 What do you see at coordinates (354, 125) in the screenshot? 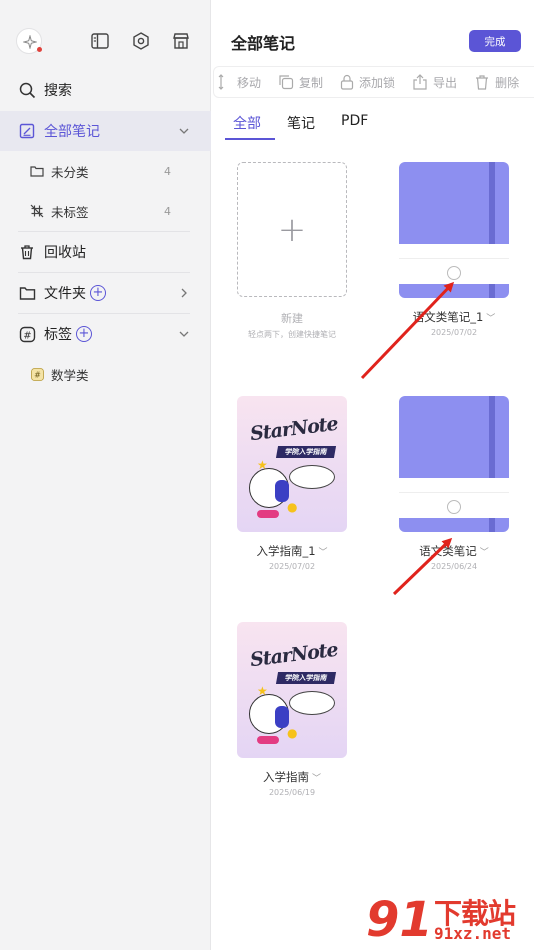
I see `tab-pdf: PDF` at bounding box center [354, 125].